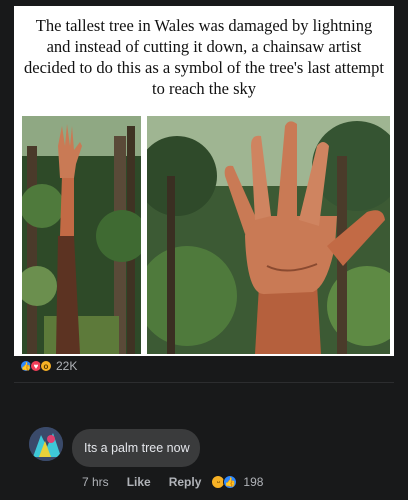  I want to click on divider, so click(204, 382).